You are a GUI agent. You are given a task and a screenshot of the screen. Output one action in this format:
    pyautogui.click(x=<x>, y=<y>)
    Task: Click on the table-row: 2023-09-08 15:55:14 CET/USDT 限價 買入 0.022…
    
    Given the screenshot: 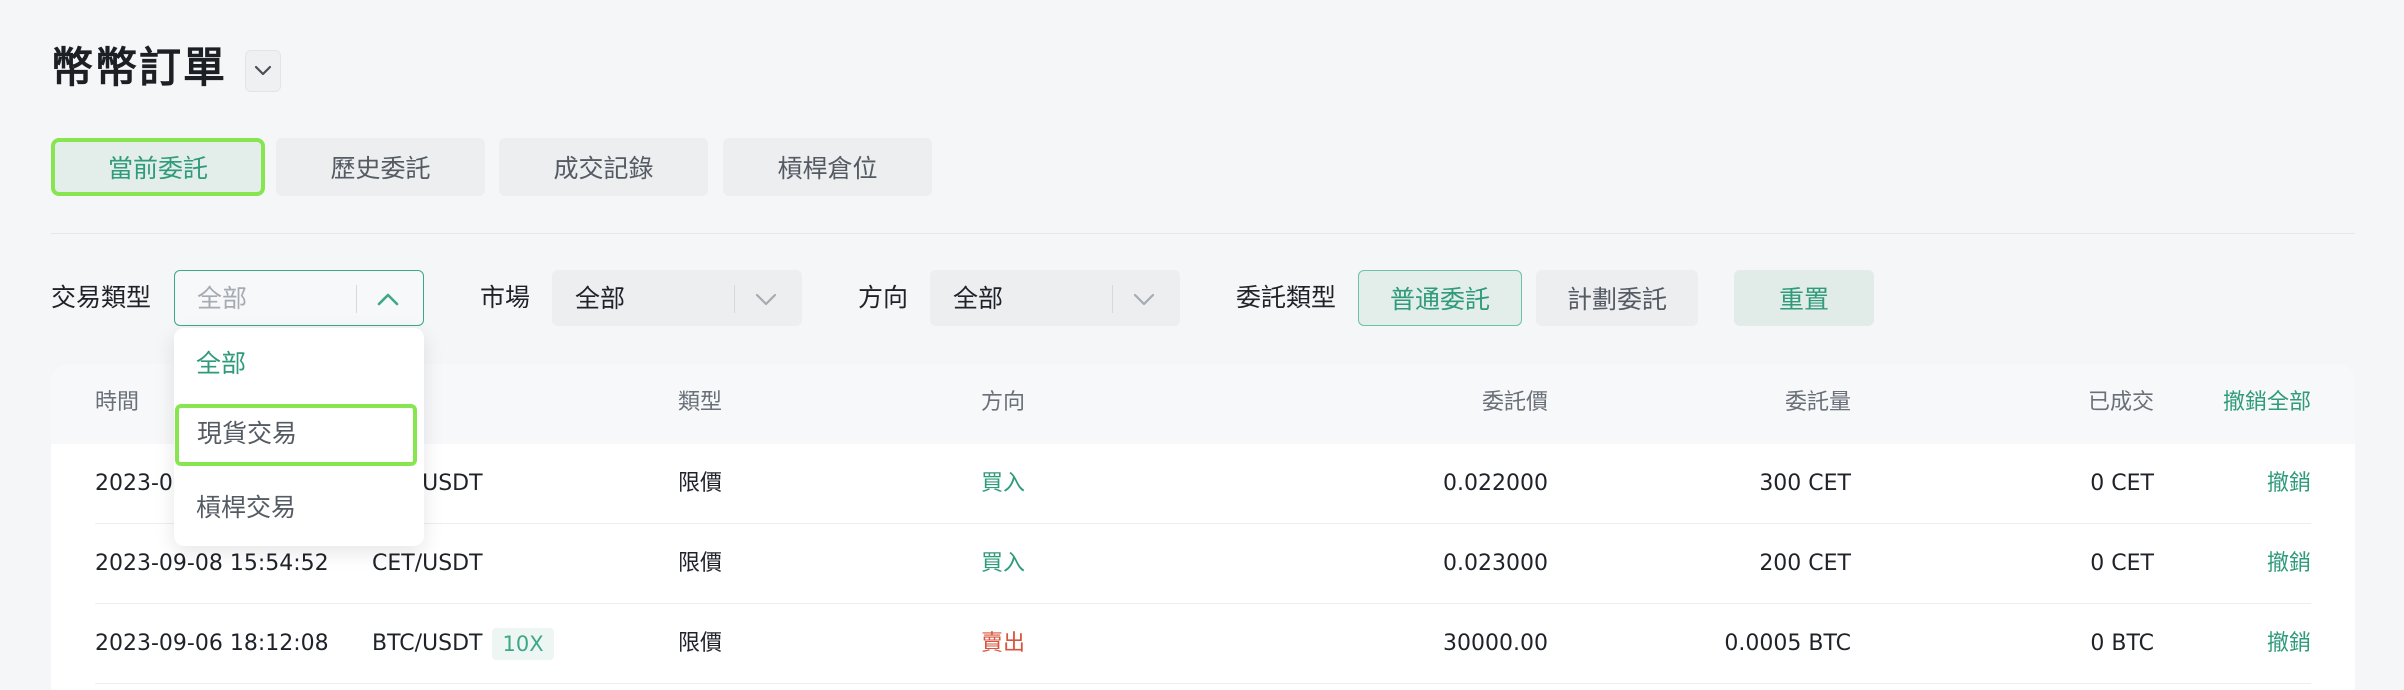 What is the action you would take?
    pyautogui.click(x=1203, y=484)
    